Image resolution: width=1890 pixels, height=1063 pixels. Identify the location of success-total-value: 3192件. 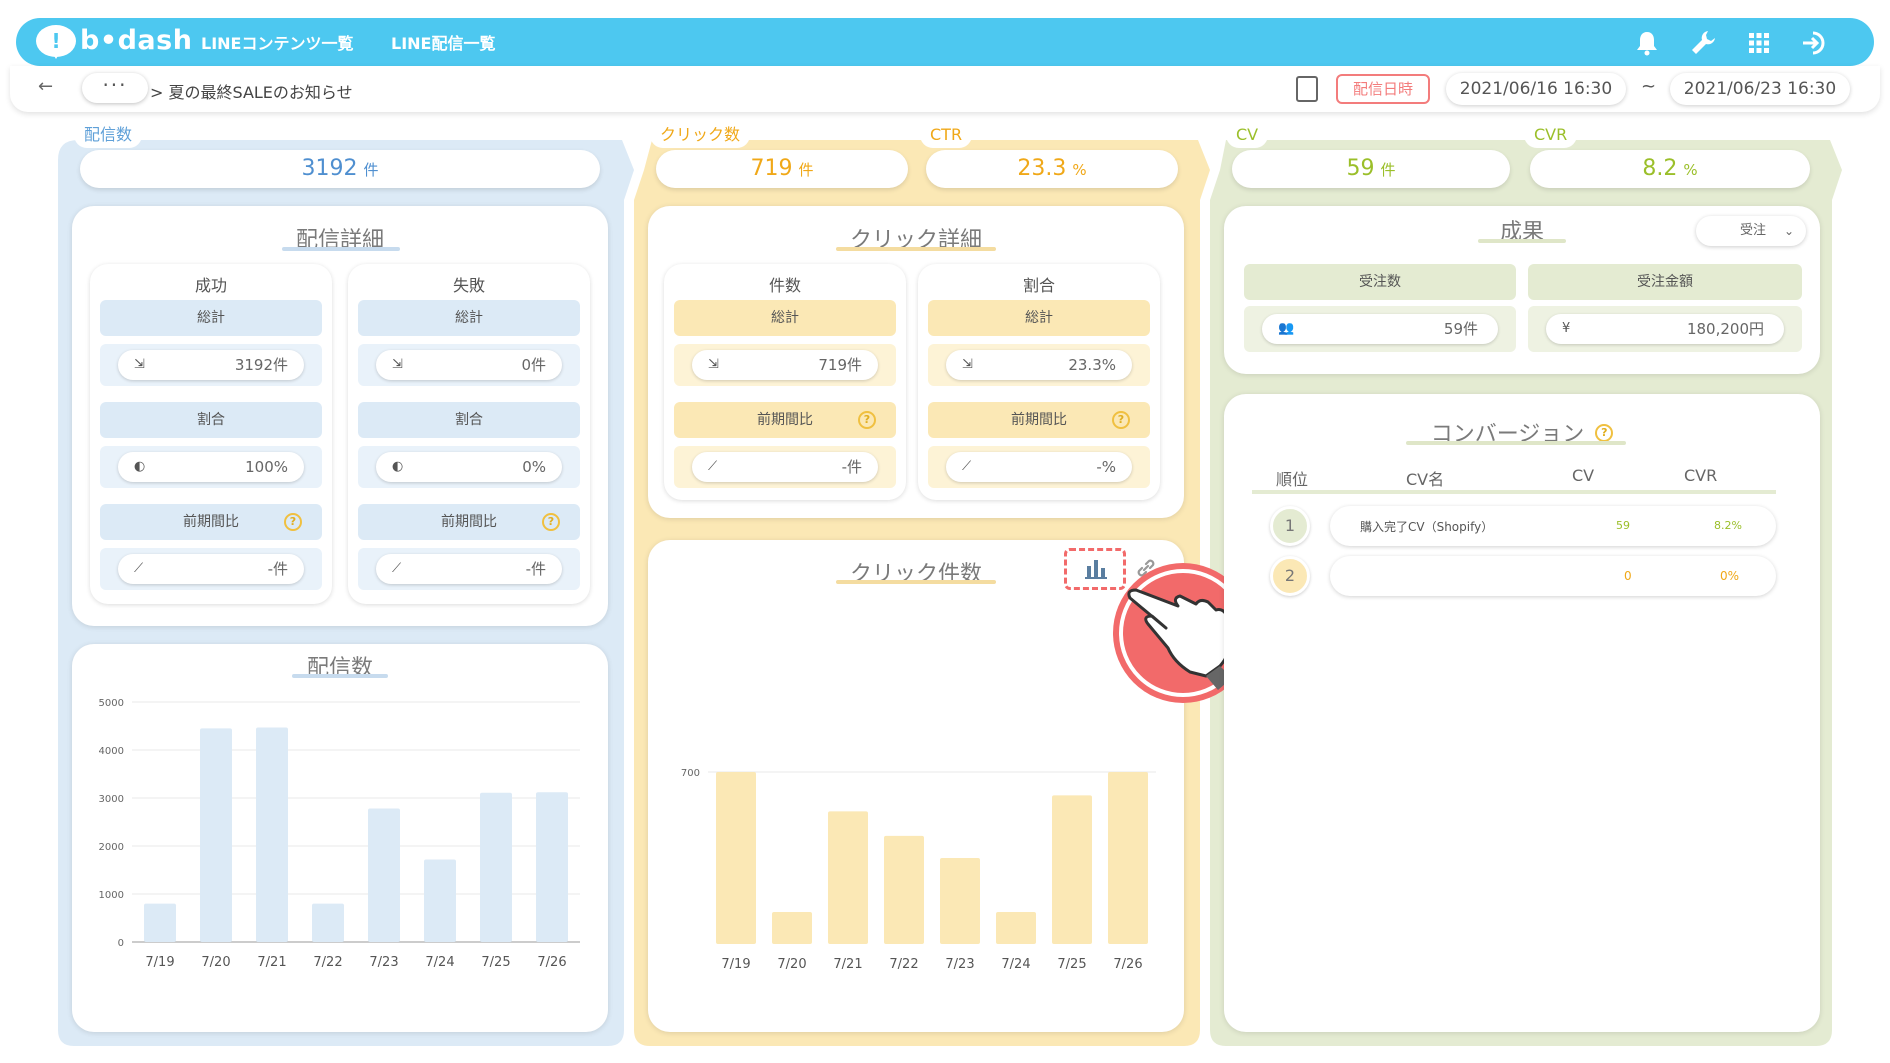
(261, 365).